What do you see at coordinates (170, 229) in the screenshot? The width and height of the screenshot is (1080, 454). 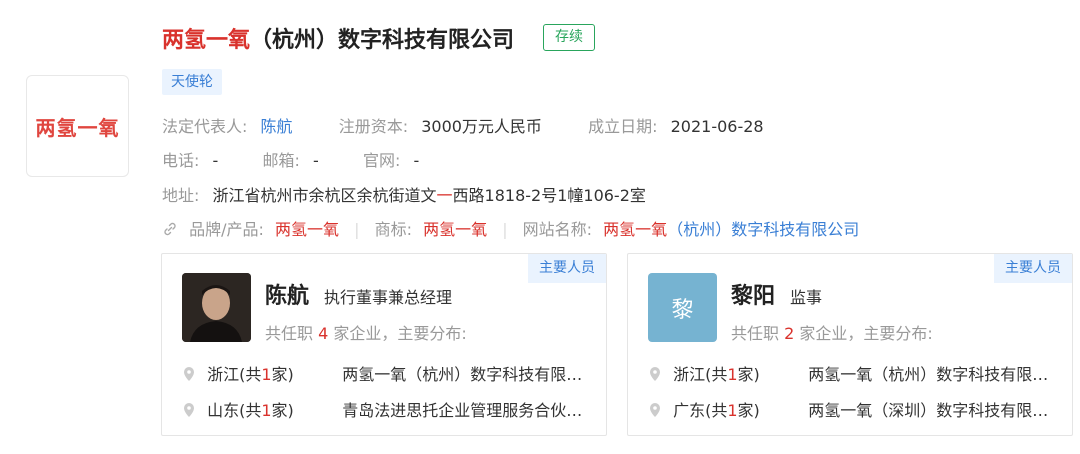 I see `link-icon` at bounding box center [170, 229].